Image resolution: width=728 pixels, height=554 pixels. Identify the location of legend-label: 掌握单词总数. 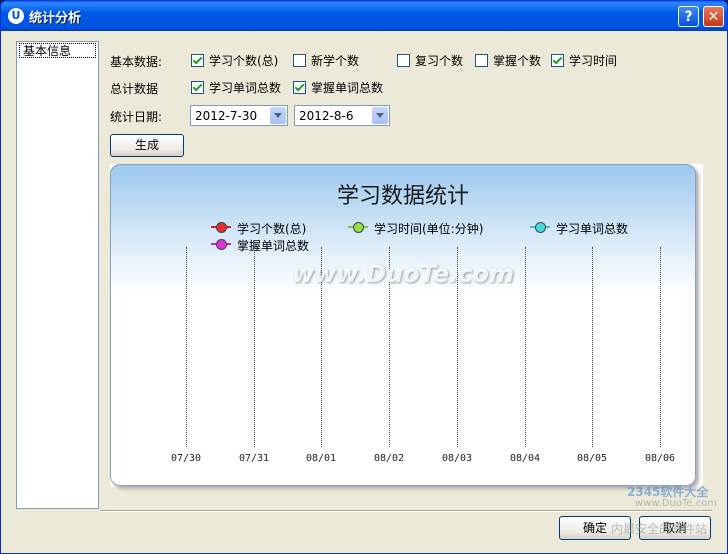
(273, 246).